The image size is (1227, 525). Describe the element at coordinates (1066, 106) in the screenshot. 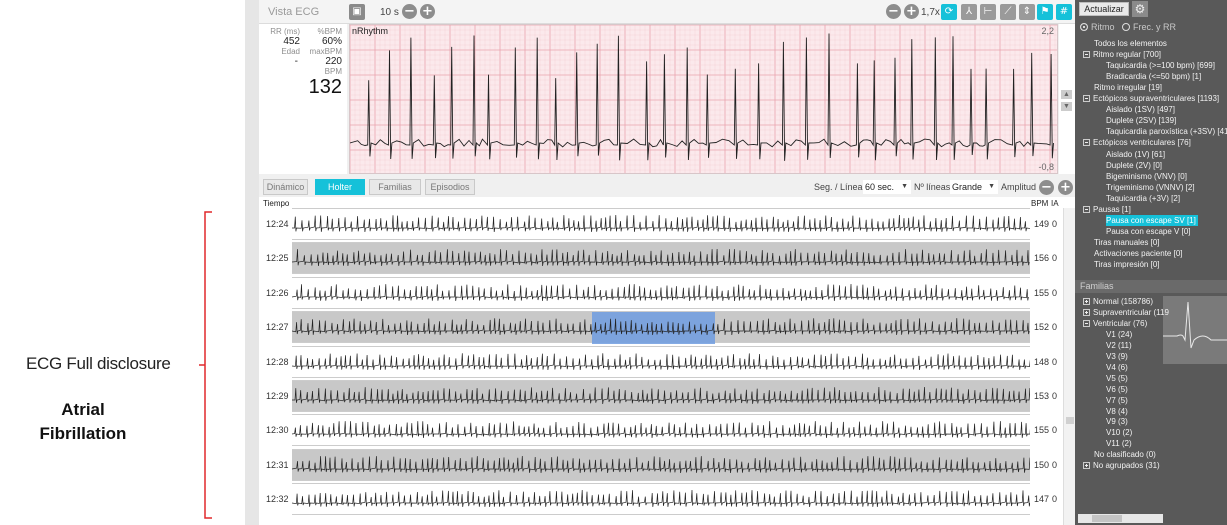

I see `scroll-down-icon: ▼` at that location.